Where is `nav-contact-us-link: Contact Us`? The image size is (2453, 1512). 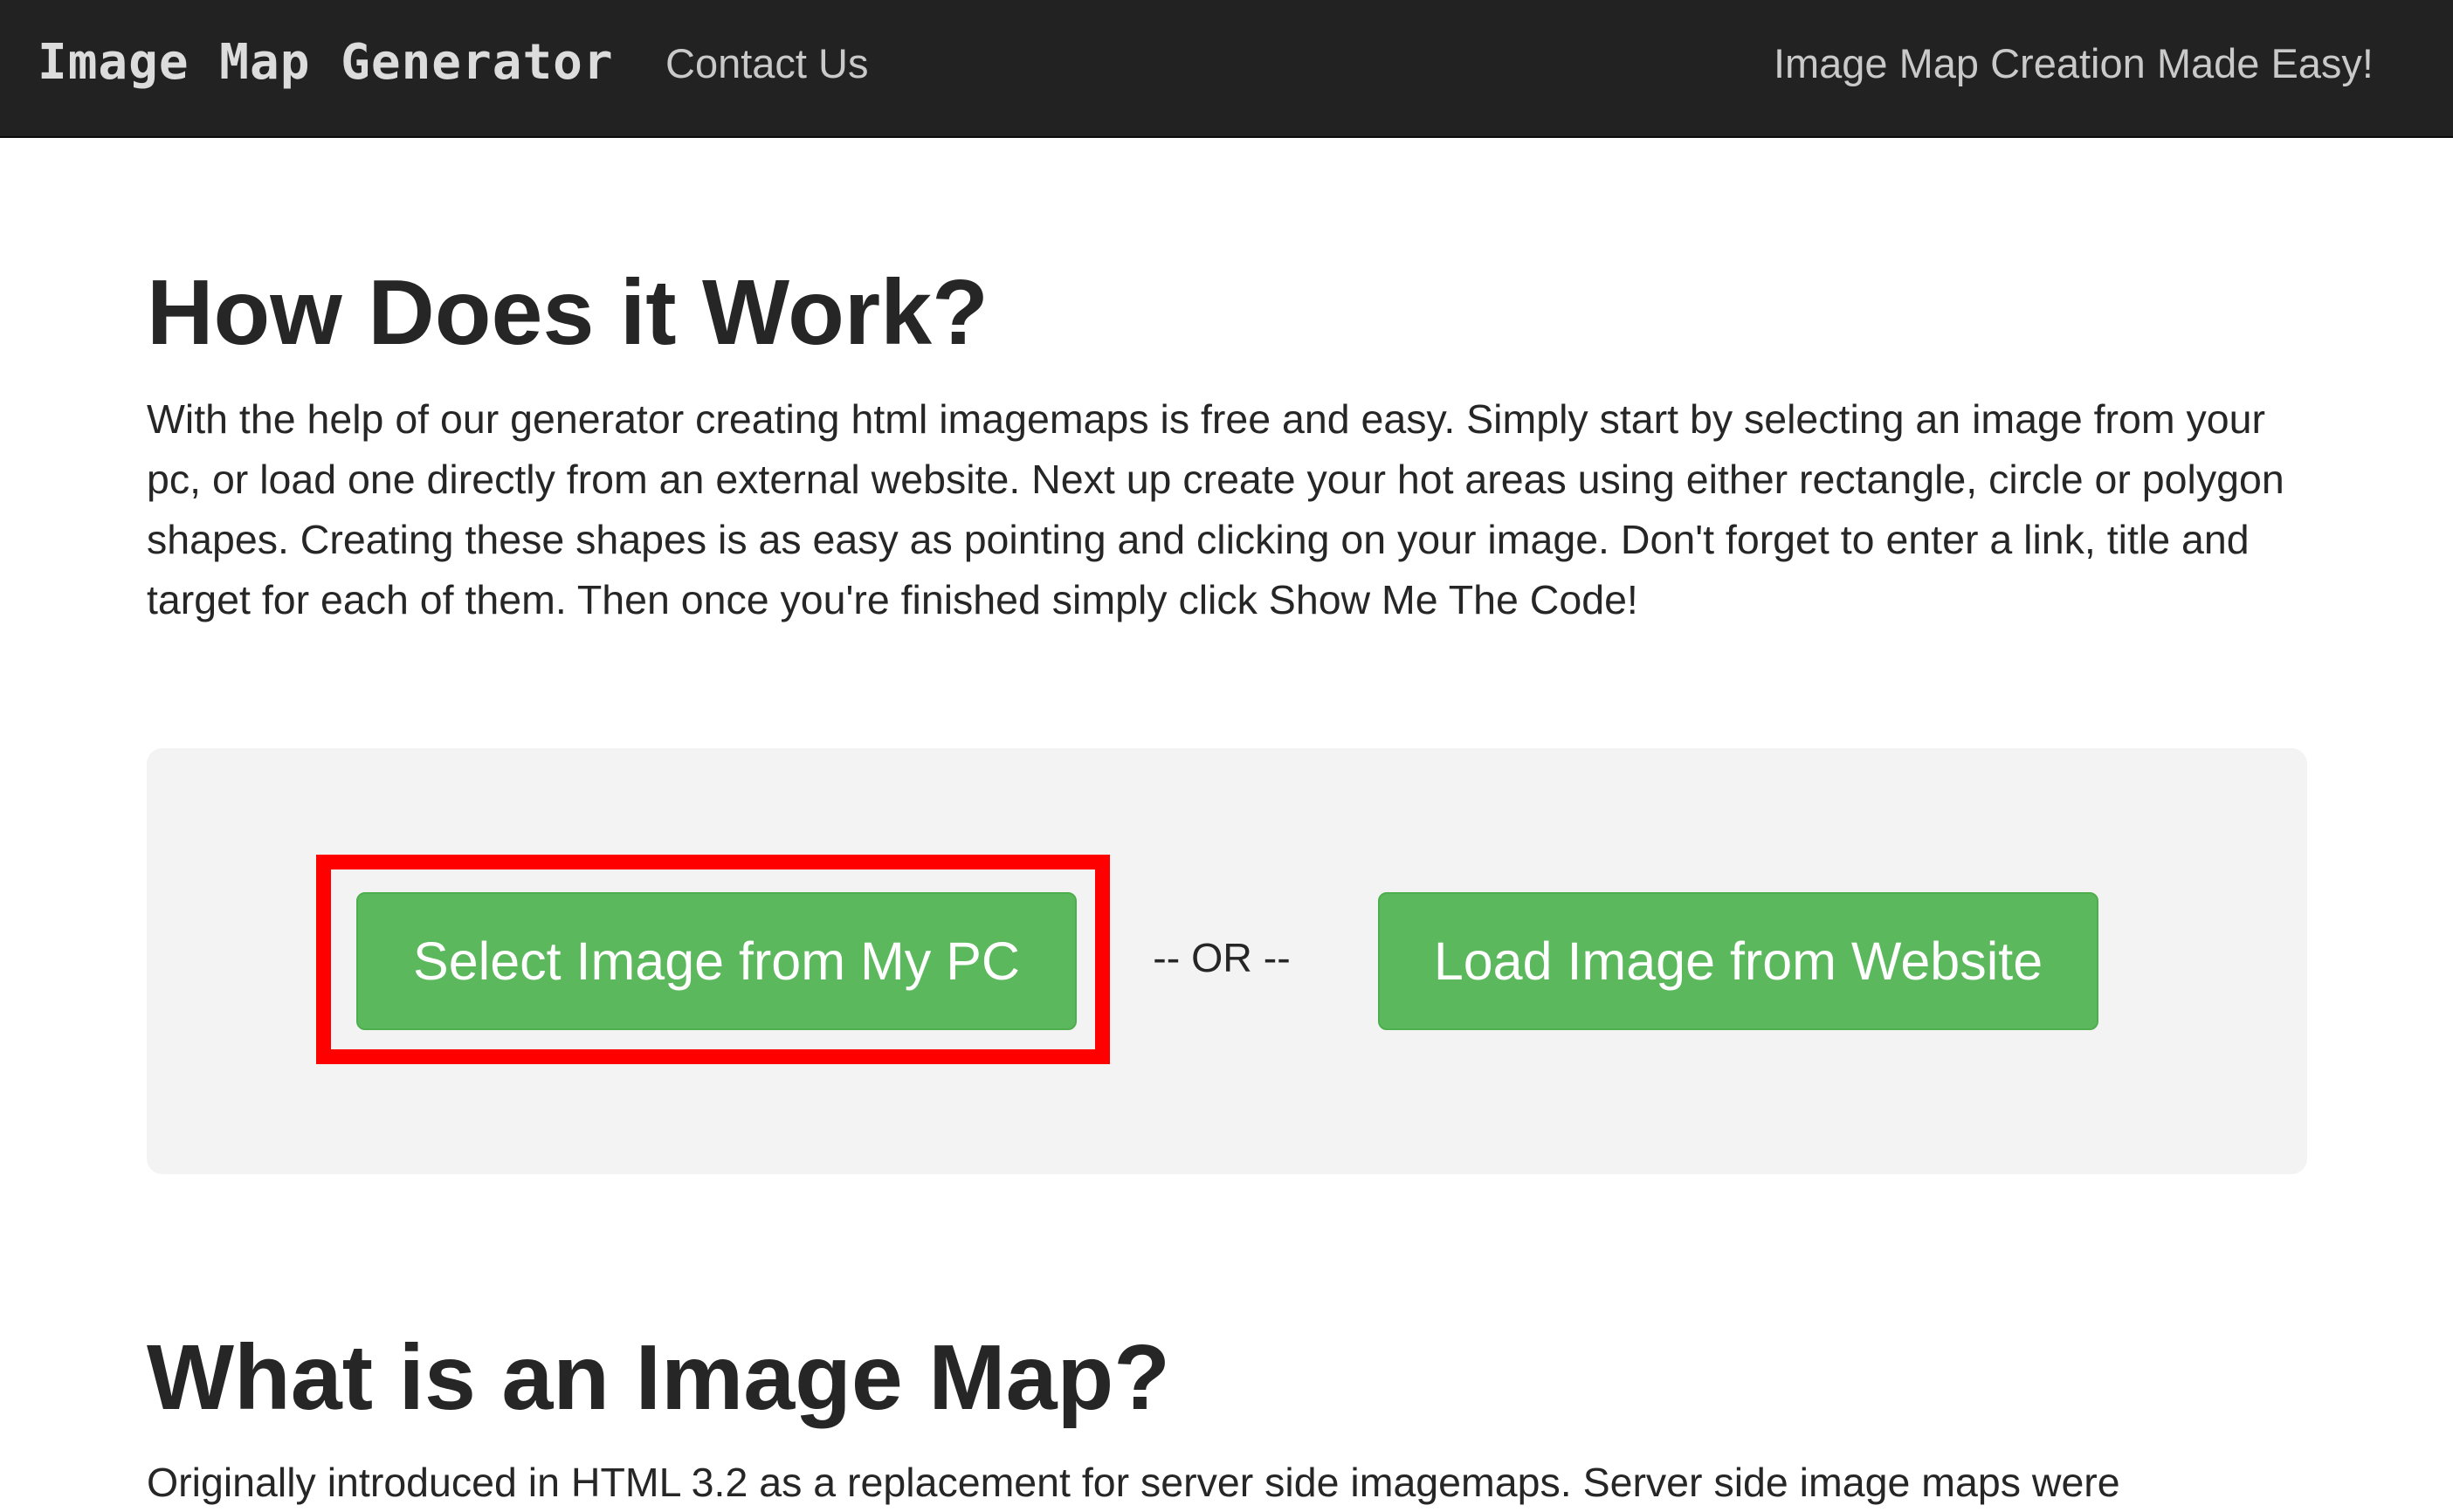 nav-contact-us-link: Contact Us is located at coordinates (766, 64).